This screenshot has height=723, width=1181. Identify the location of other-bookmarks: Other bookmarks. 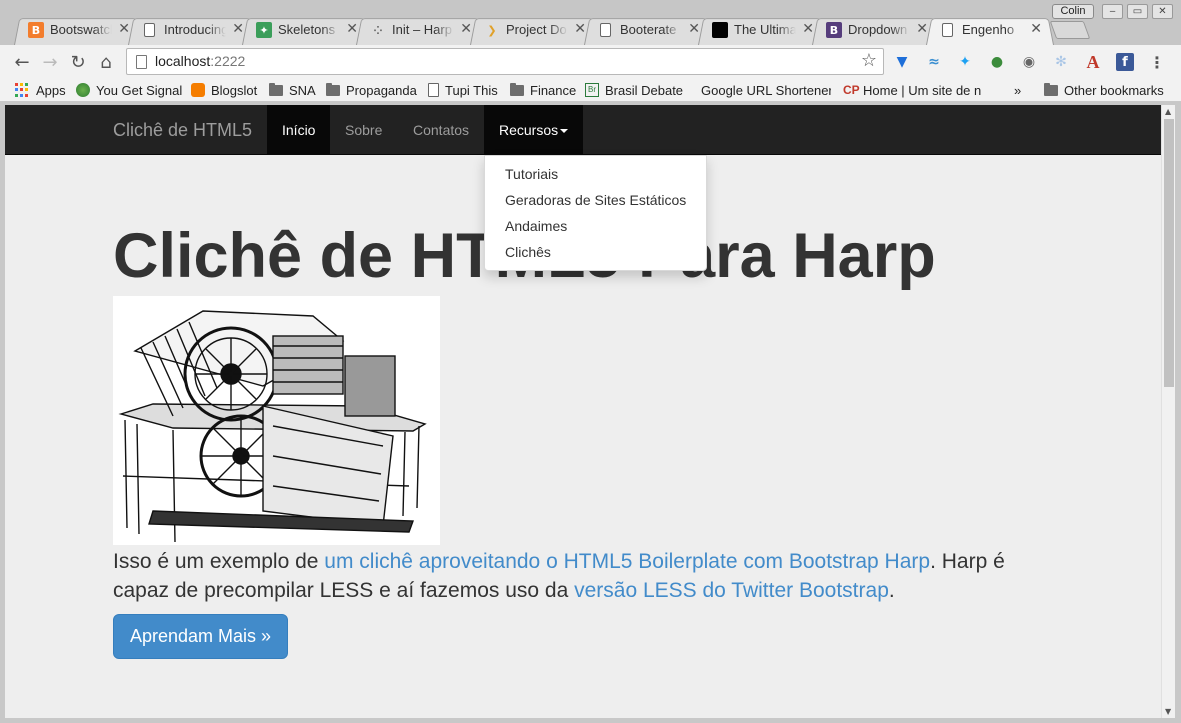
(1104, 90).